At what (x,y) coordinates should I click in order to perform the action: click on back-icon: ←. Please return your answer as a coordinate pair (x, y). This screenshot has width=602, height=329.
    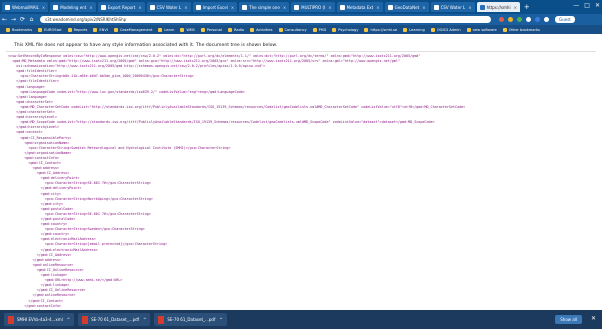
    Looking at the image, I should click on (4, 19).